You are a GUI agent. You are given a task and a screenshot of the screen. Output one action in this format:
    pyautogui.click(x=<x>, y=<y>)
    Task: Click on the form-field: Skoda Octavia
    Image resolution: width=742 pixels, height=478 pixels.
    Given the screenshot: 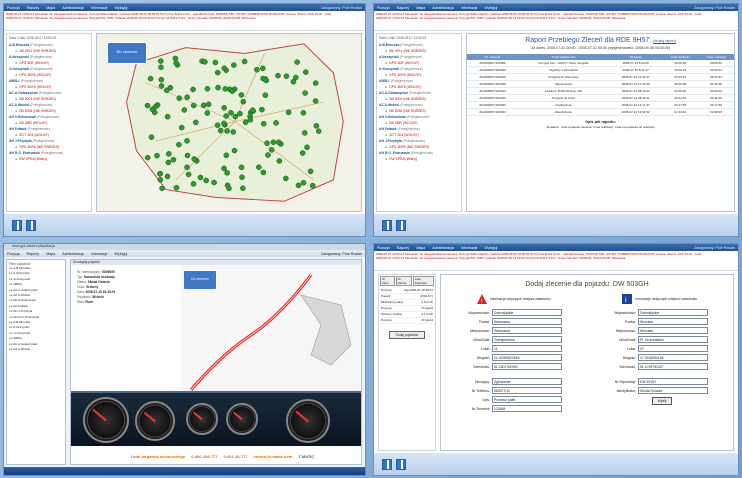 What is the action you would take?
    pyautogui.click(x=673, y=390)
    